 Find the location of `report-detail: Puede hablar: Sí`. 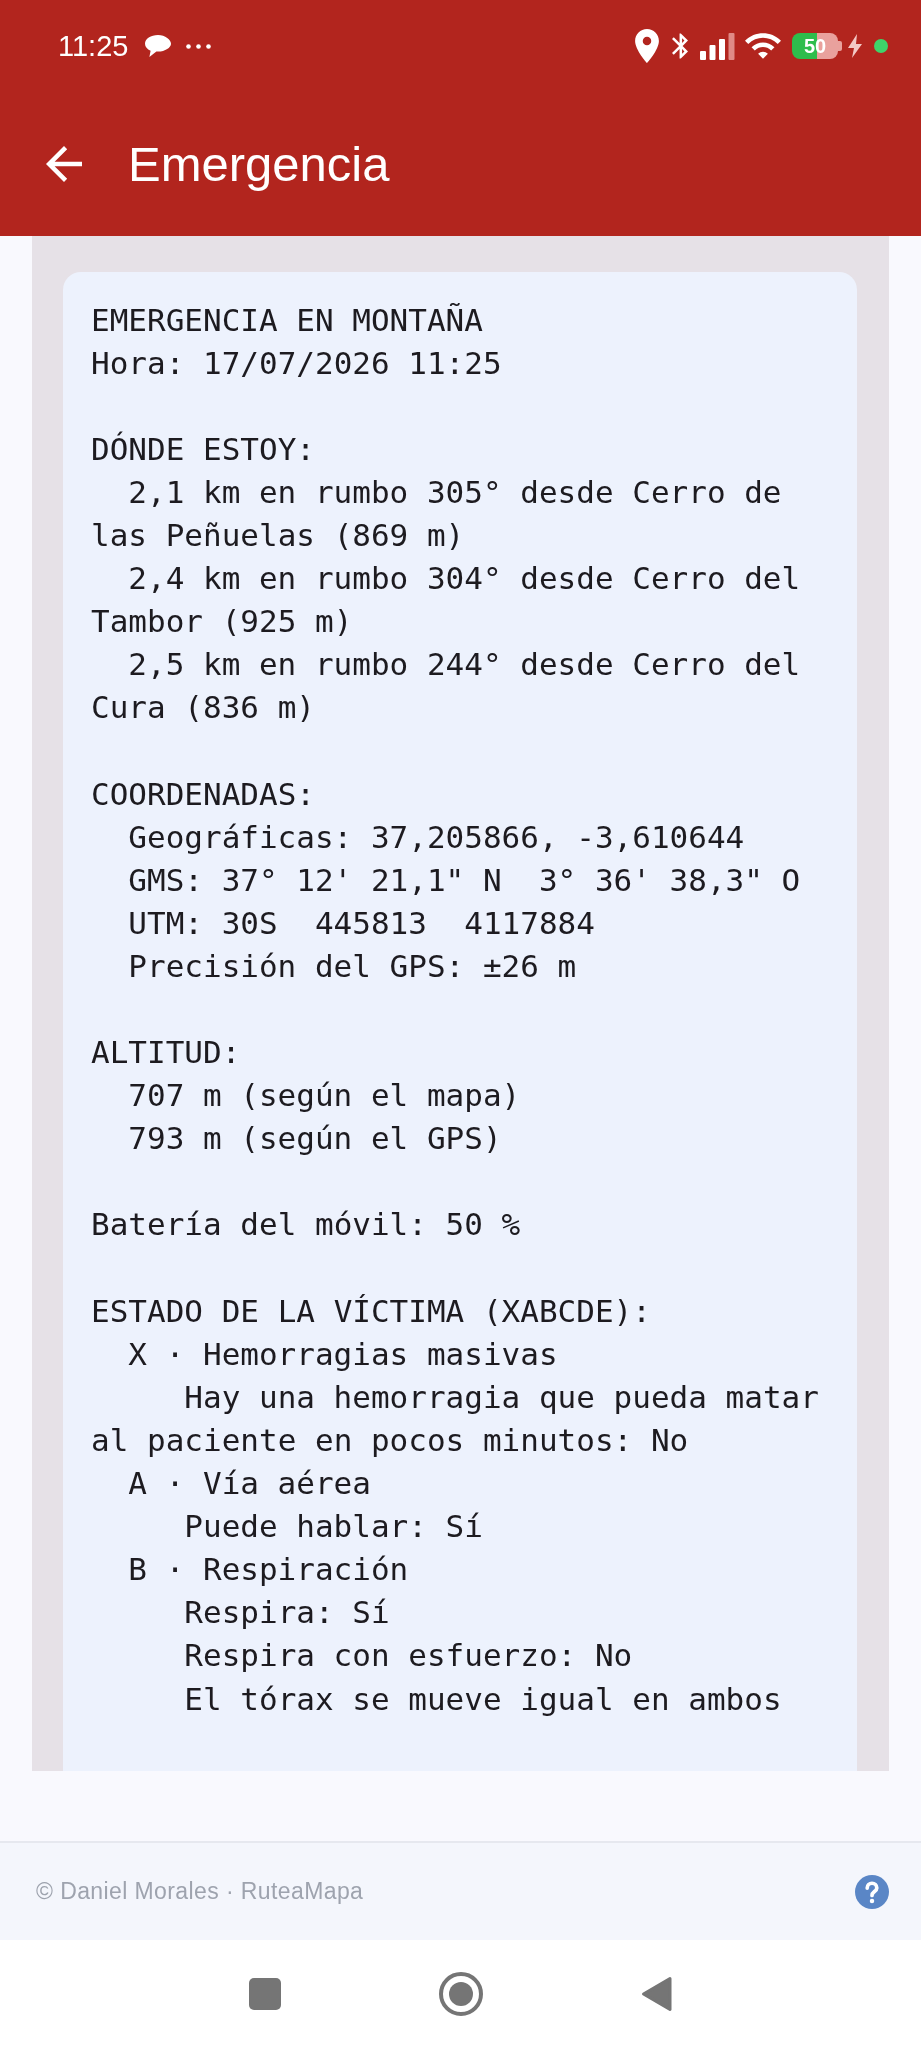

report-detail: Puede hablar: Sí is located at coordinates (333, 1526).